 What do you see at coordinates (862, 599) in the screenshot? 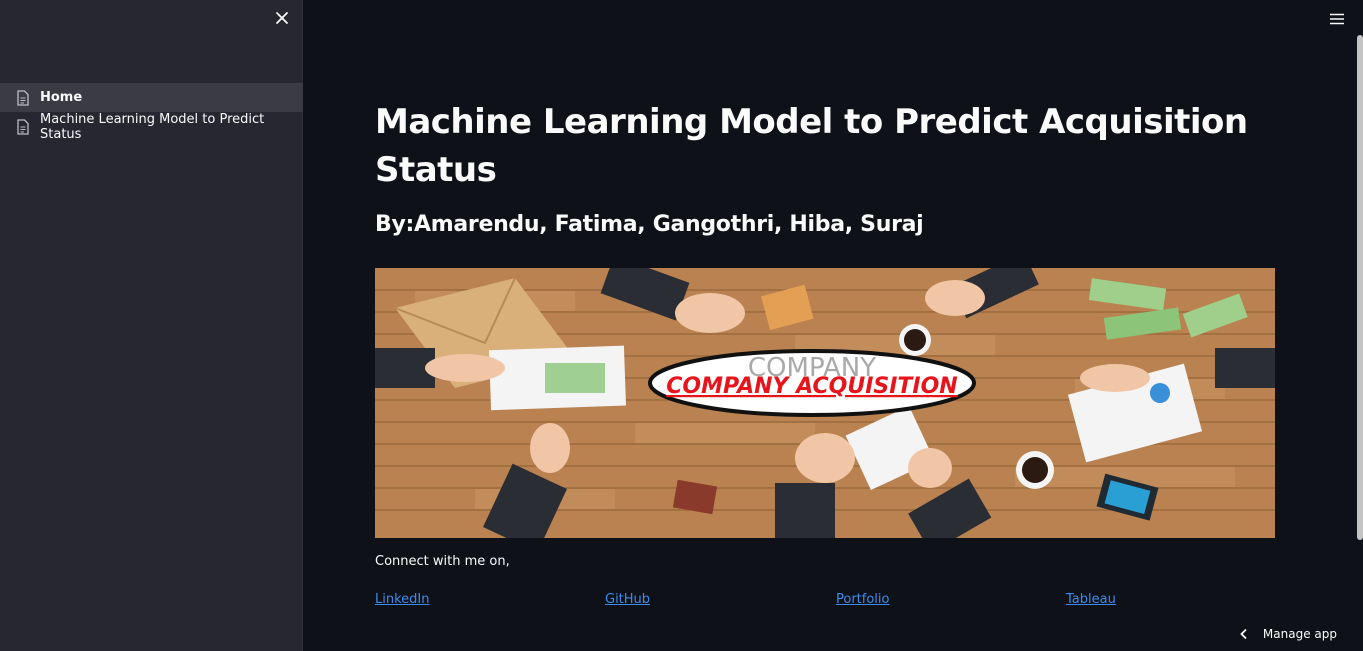
I see `portfolio-link: Portfolio` at bounding box center [862, 599].